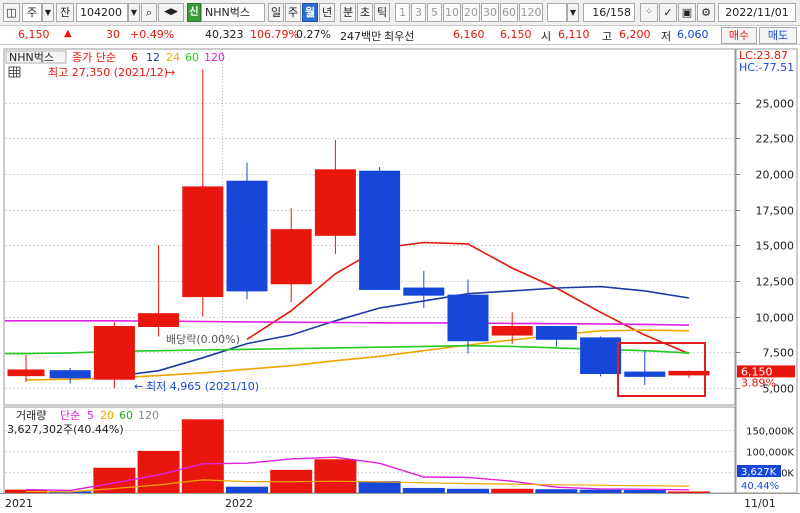  Describe the element at coordinates (775, 104) in the screenshot. I see `price-tick-label: 25,000` at that location.